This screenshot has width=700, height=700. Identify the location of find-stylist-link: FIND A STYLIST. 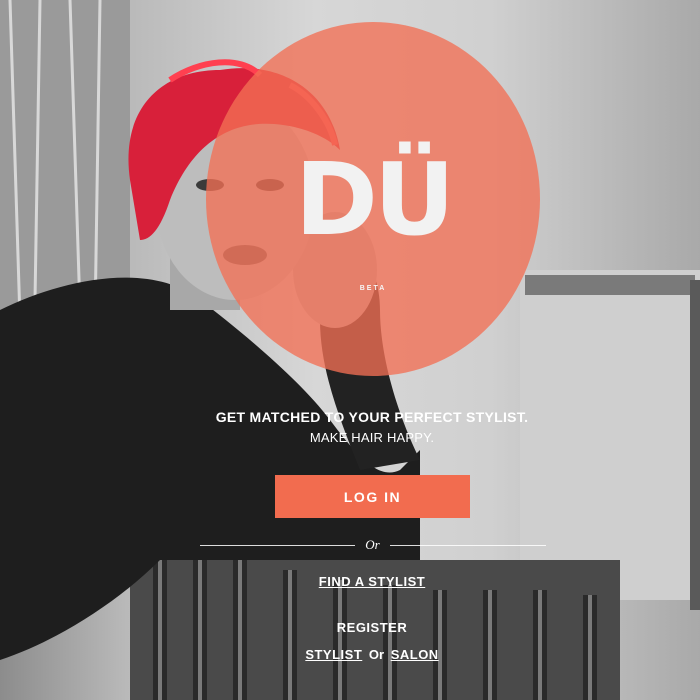
(372, 581).